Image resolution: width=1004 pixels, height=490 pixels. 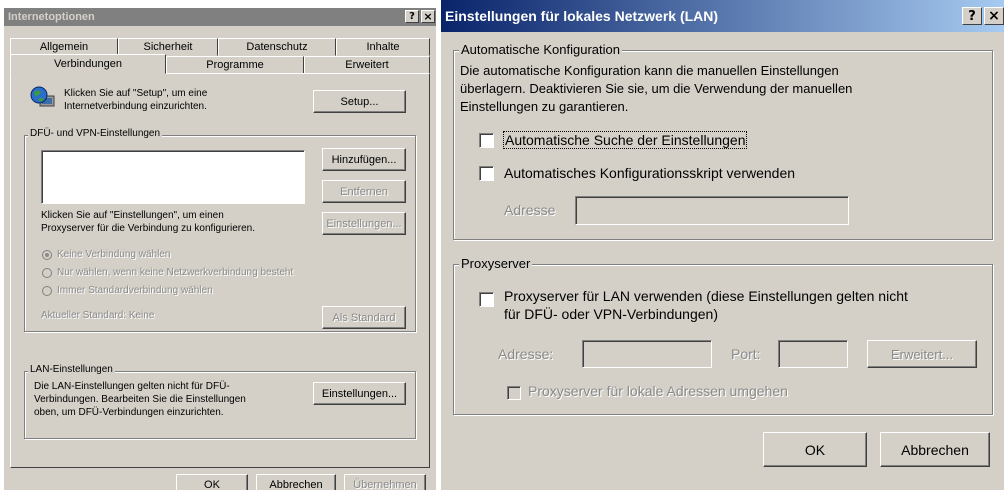 I want to click on dfu-vpn-group-label: DFÜ- und VPN-Einstellungen, so click(x=95, y=133).